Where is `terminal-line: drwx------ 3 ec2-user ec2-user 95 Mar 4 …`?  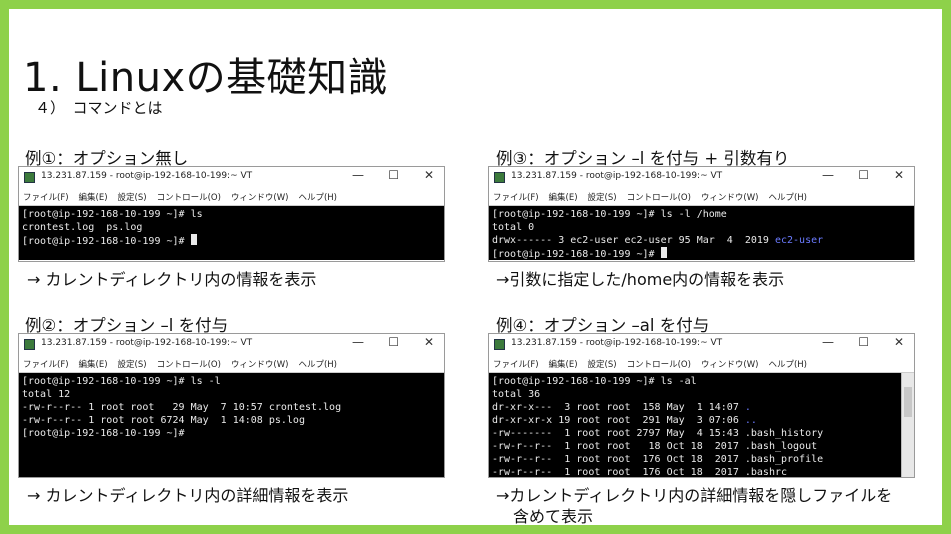
terminal-line: drwx------ 3 ec2-user ec2-user 95 Mar 4 … is located at coordinates (658, 240).